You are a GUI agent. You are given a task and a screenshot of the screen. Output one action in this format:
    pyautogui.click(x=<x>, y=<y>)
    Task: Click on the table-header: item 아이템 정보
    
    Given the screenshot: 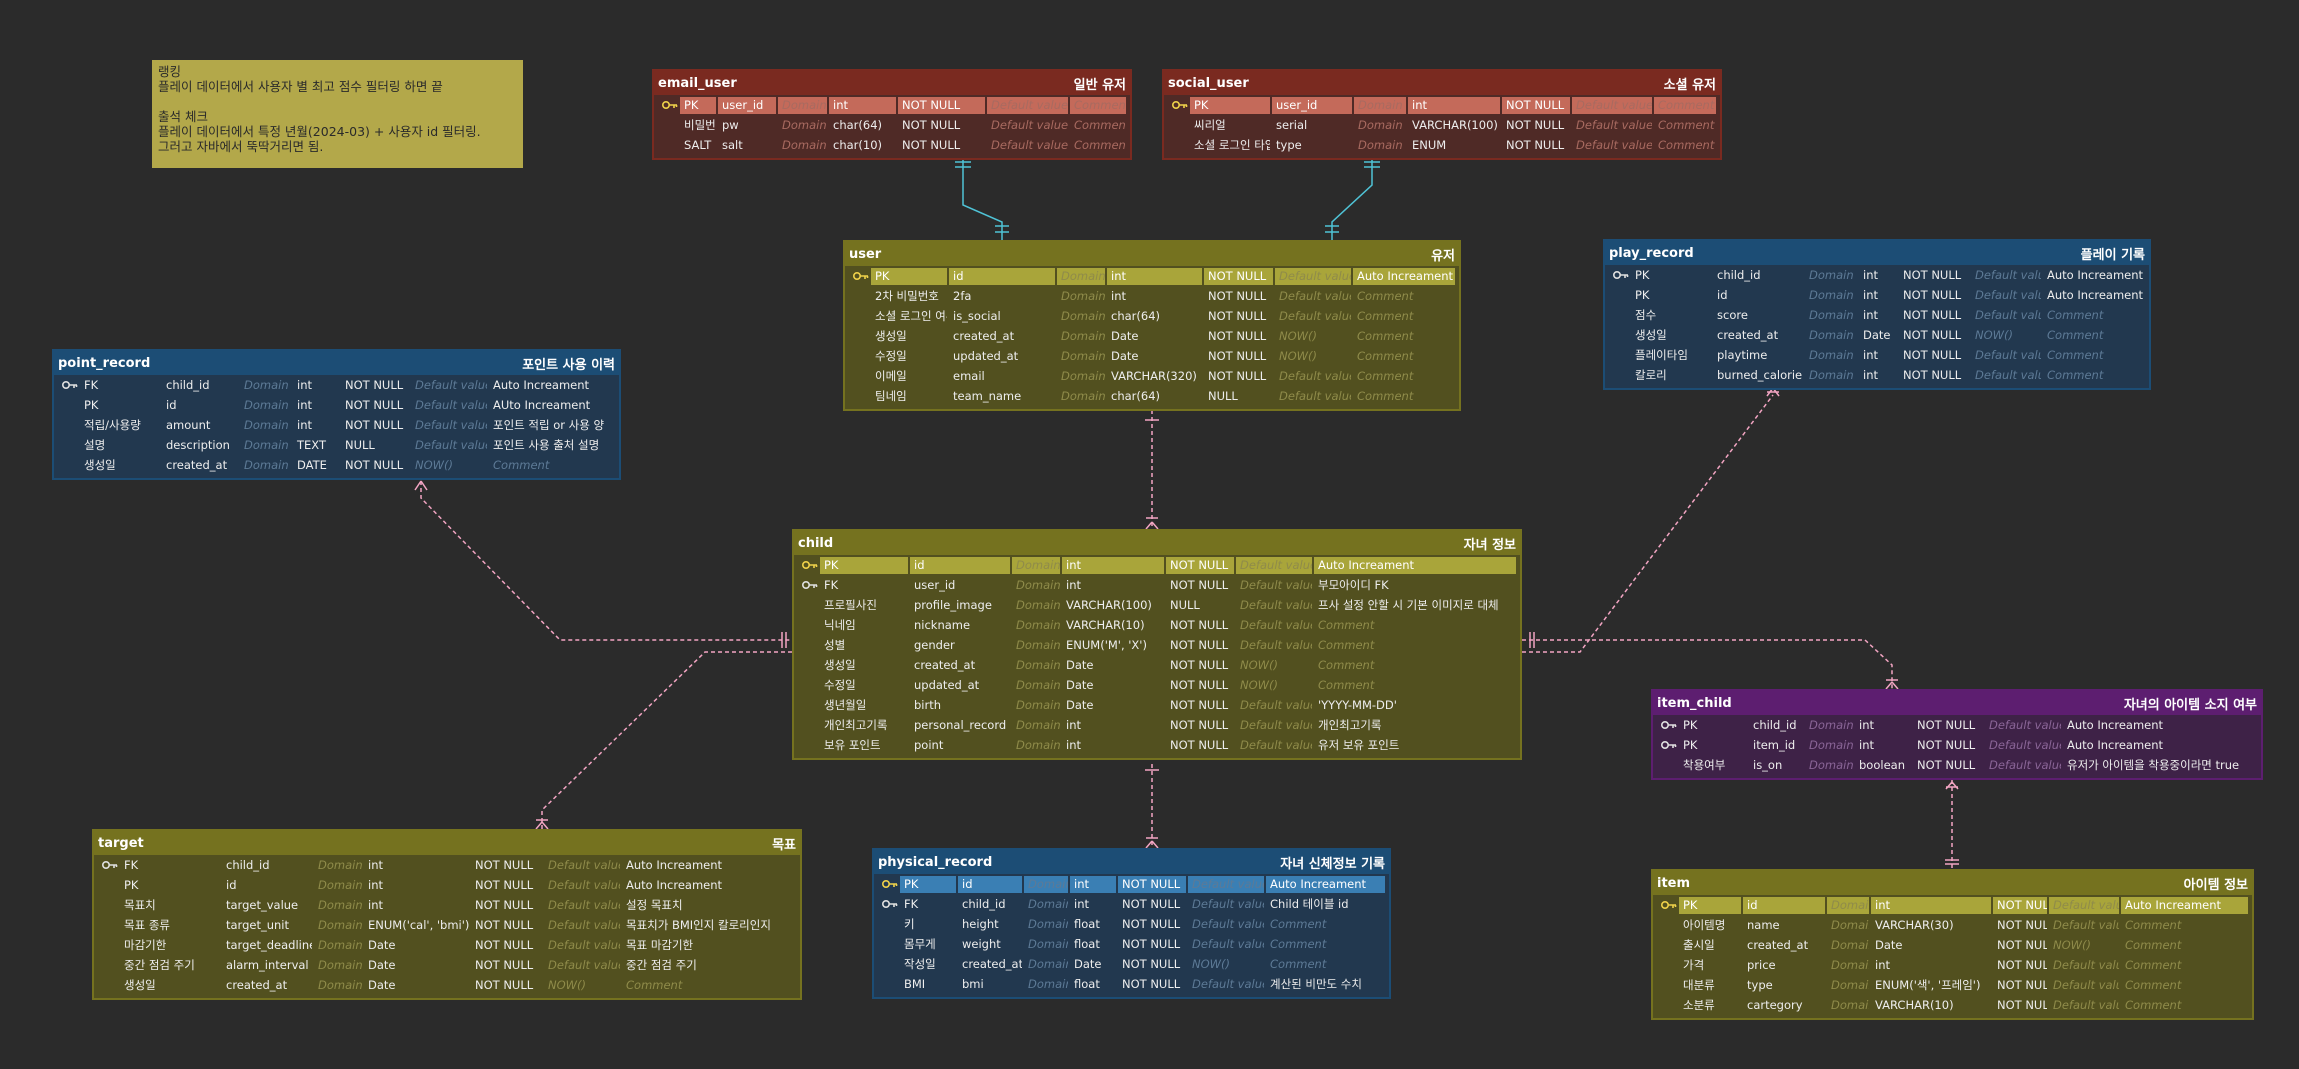 What is the action you would take?
    pyautogui.click(x=1952, y=883)
    